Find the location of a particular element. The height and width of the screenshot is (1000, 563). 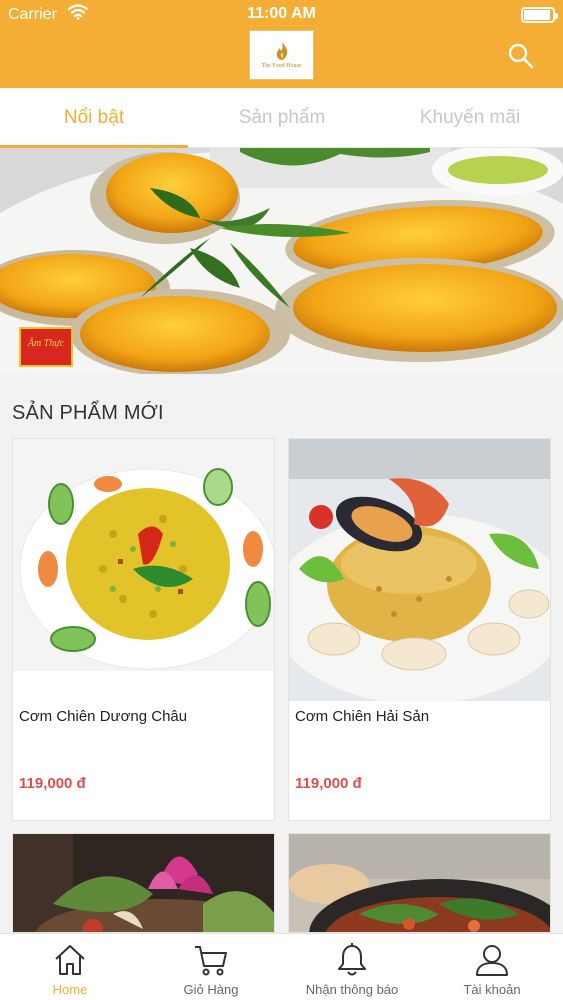

category-tabs: Nổi bật Sản phẩm Khuyến mãi is located at coordinates (281, 118).